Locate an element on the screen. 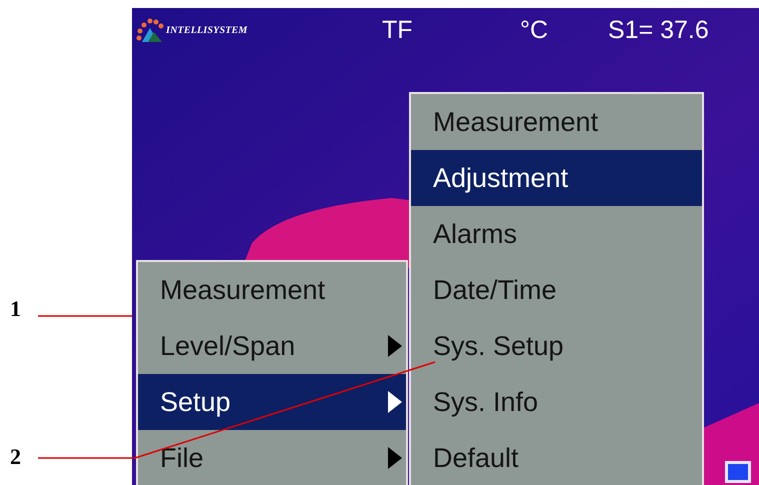  menu-item: Alarms is located at coordinates (556, 234).